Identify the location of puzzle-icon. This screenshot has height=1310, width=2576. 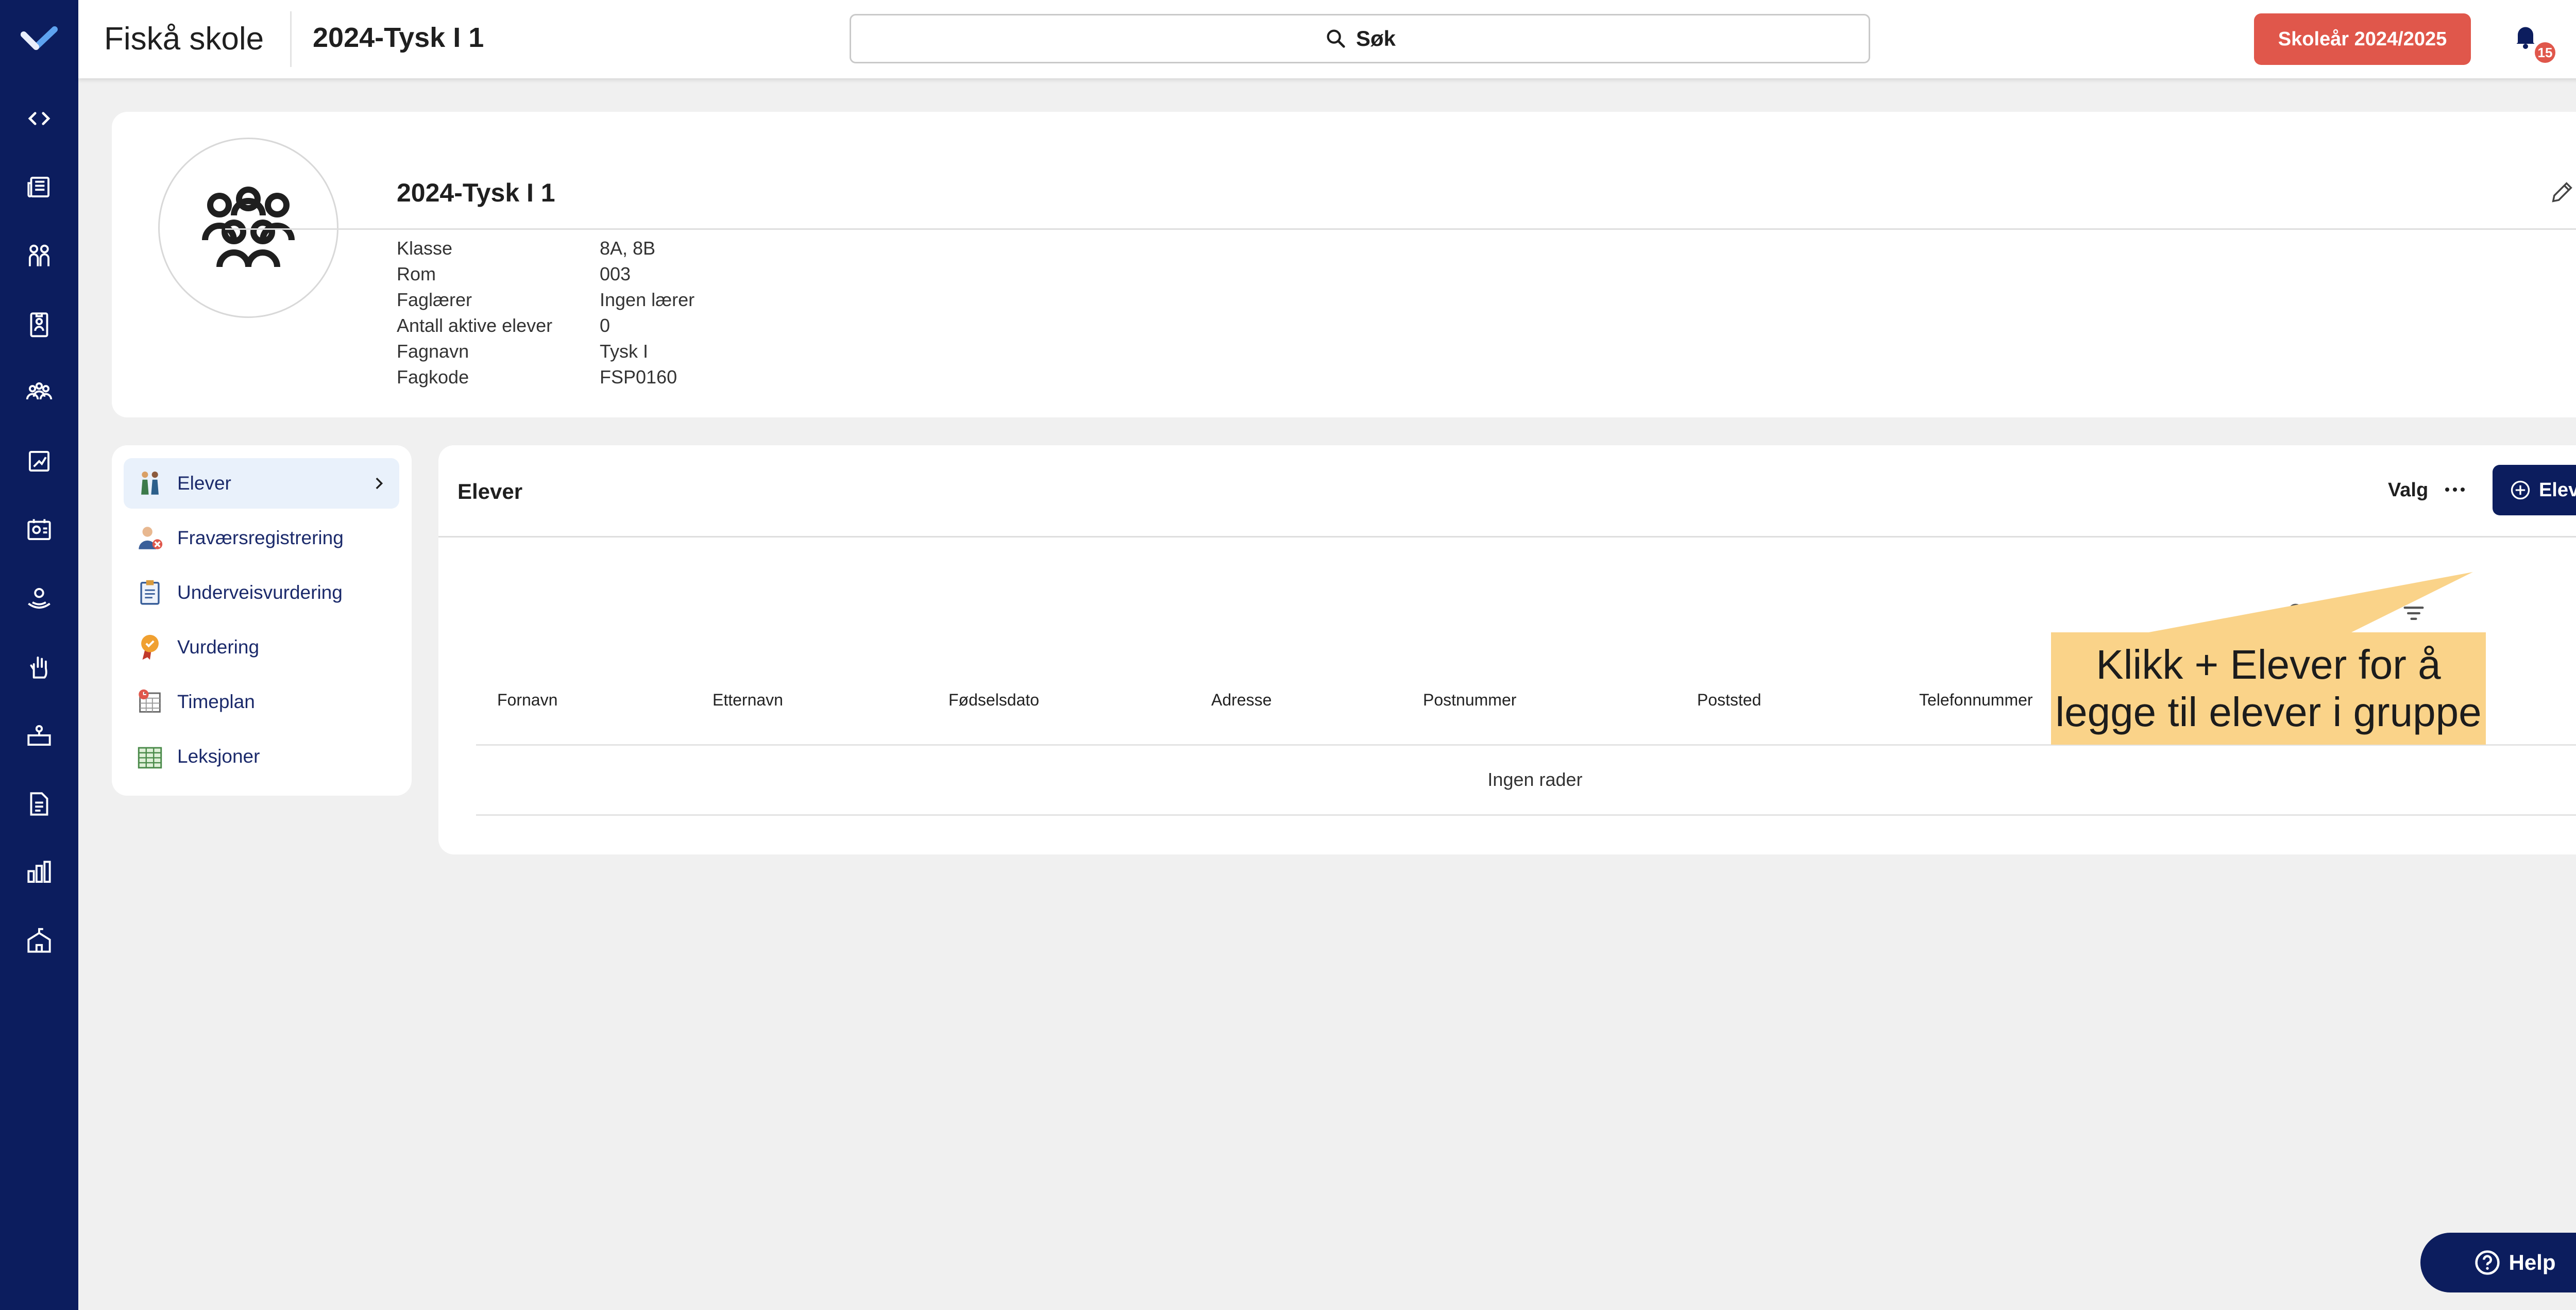
(39, 461).